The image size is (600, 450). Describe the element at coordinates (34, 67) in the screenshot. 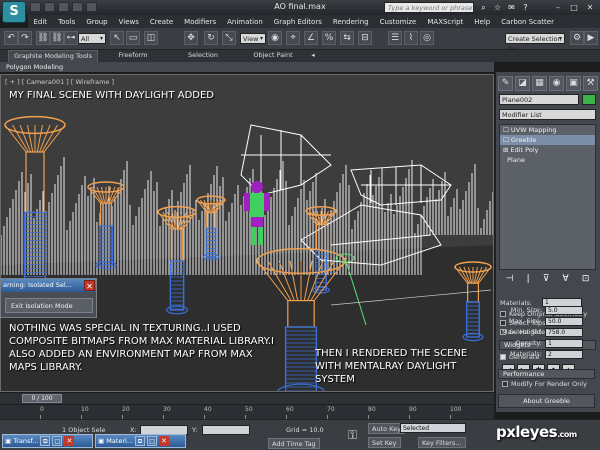

I see `tab-polygon-modeling: Polygon Modeling` at that location.